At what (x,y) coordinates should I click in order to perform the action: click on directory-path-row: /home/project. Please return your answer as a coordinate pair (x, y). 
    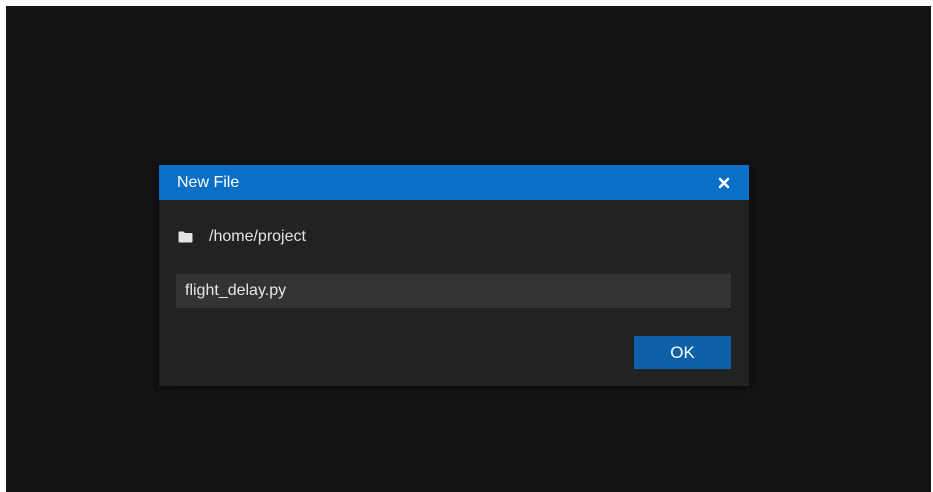
    Looking at the image, I should click on (242, 237).